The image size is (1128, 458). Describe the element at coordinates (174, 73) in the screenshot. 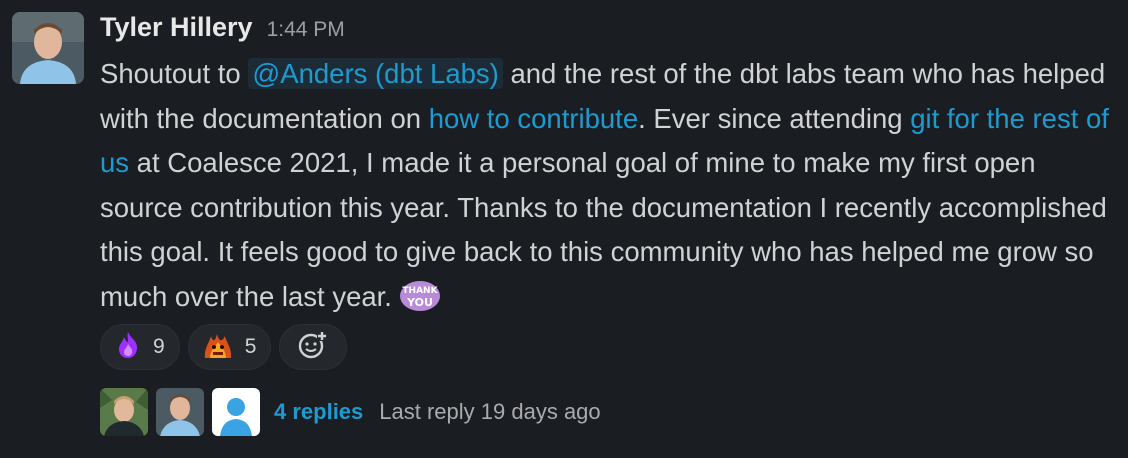

I see `message-text: Shoutout to` at that location.